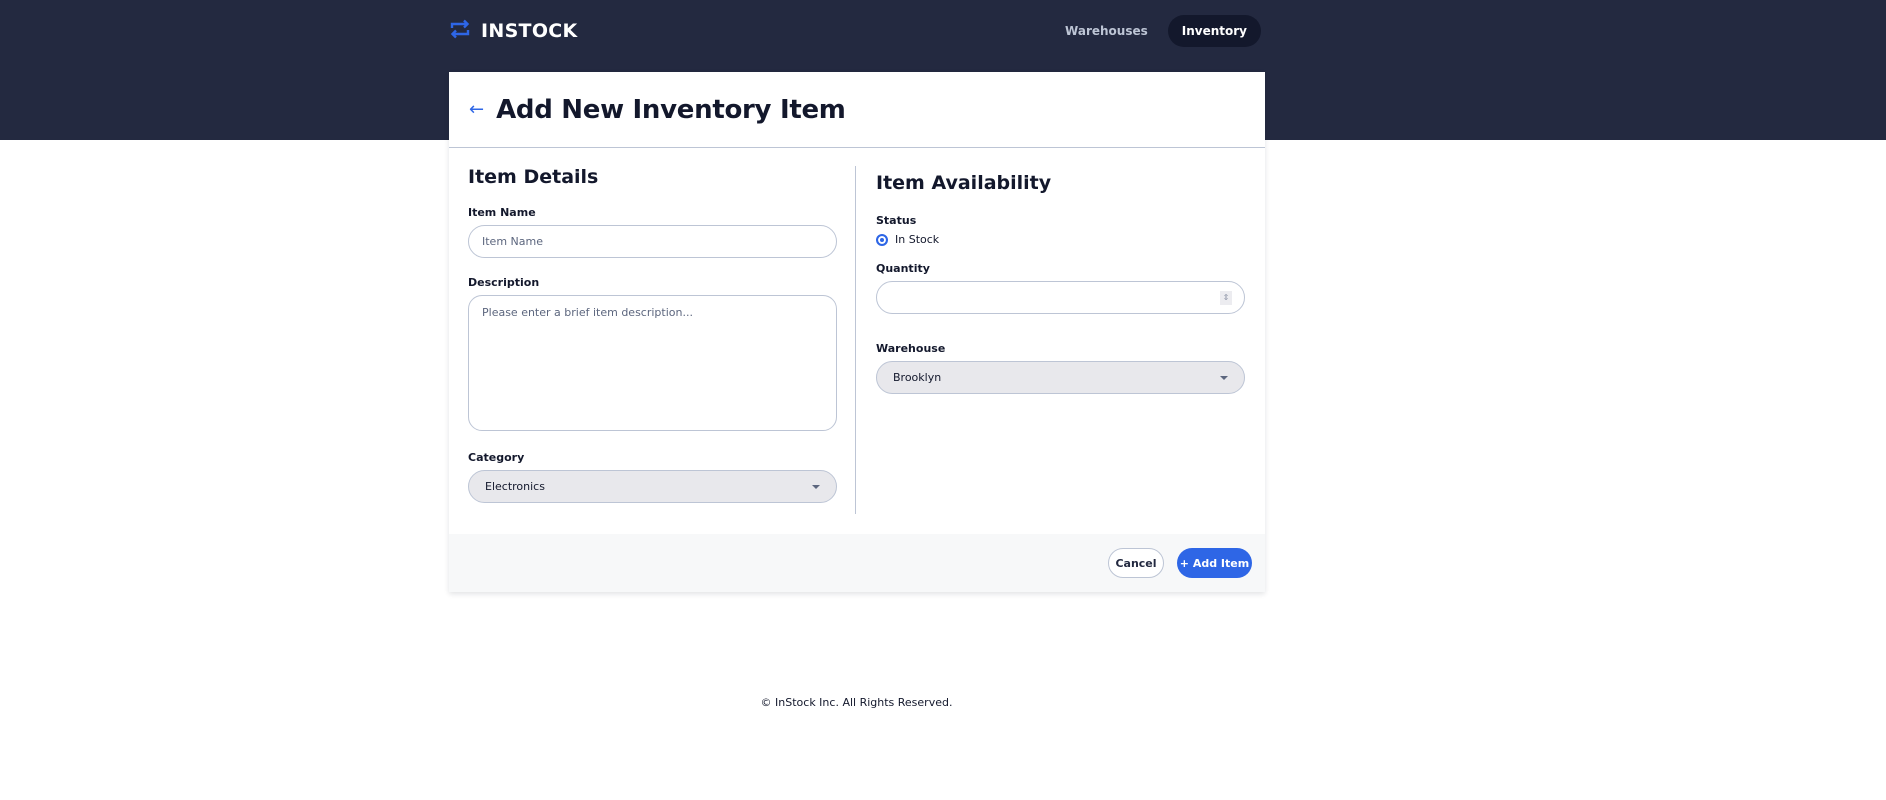 The width and height of the screenshot is (1886, 800). I want to click on form-actions: Cancel + Add Item, so click(857, 563).